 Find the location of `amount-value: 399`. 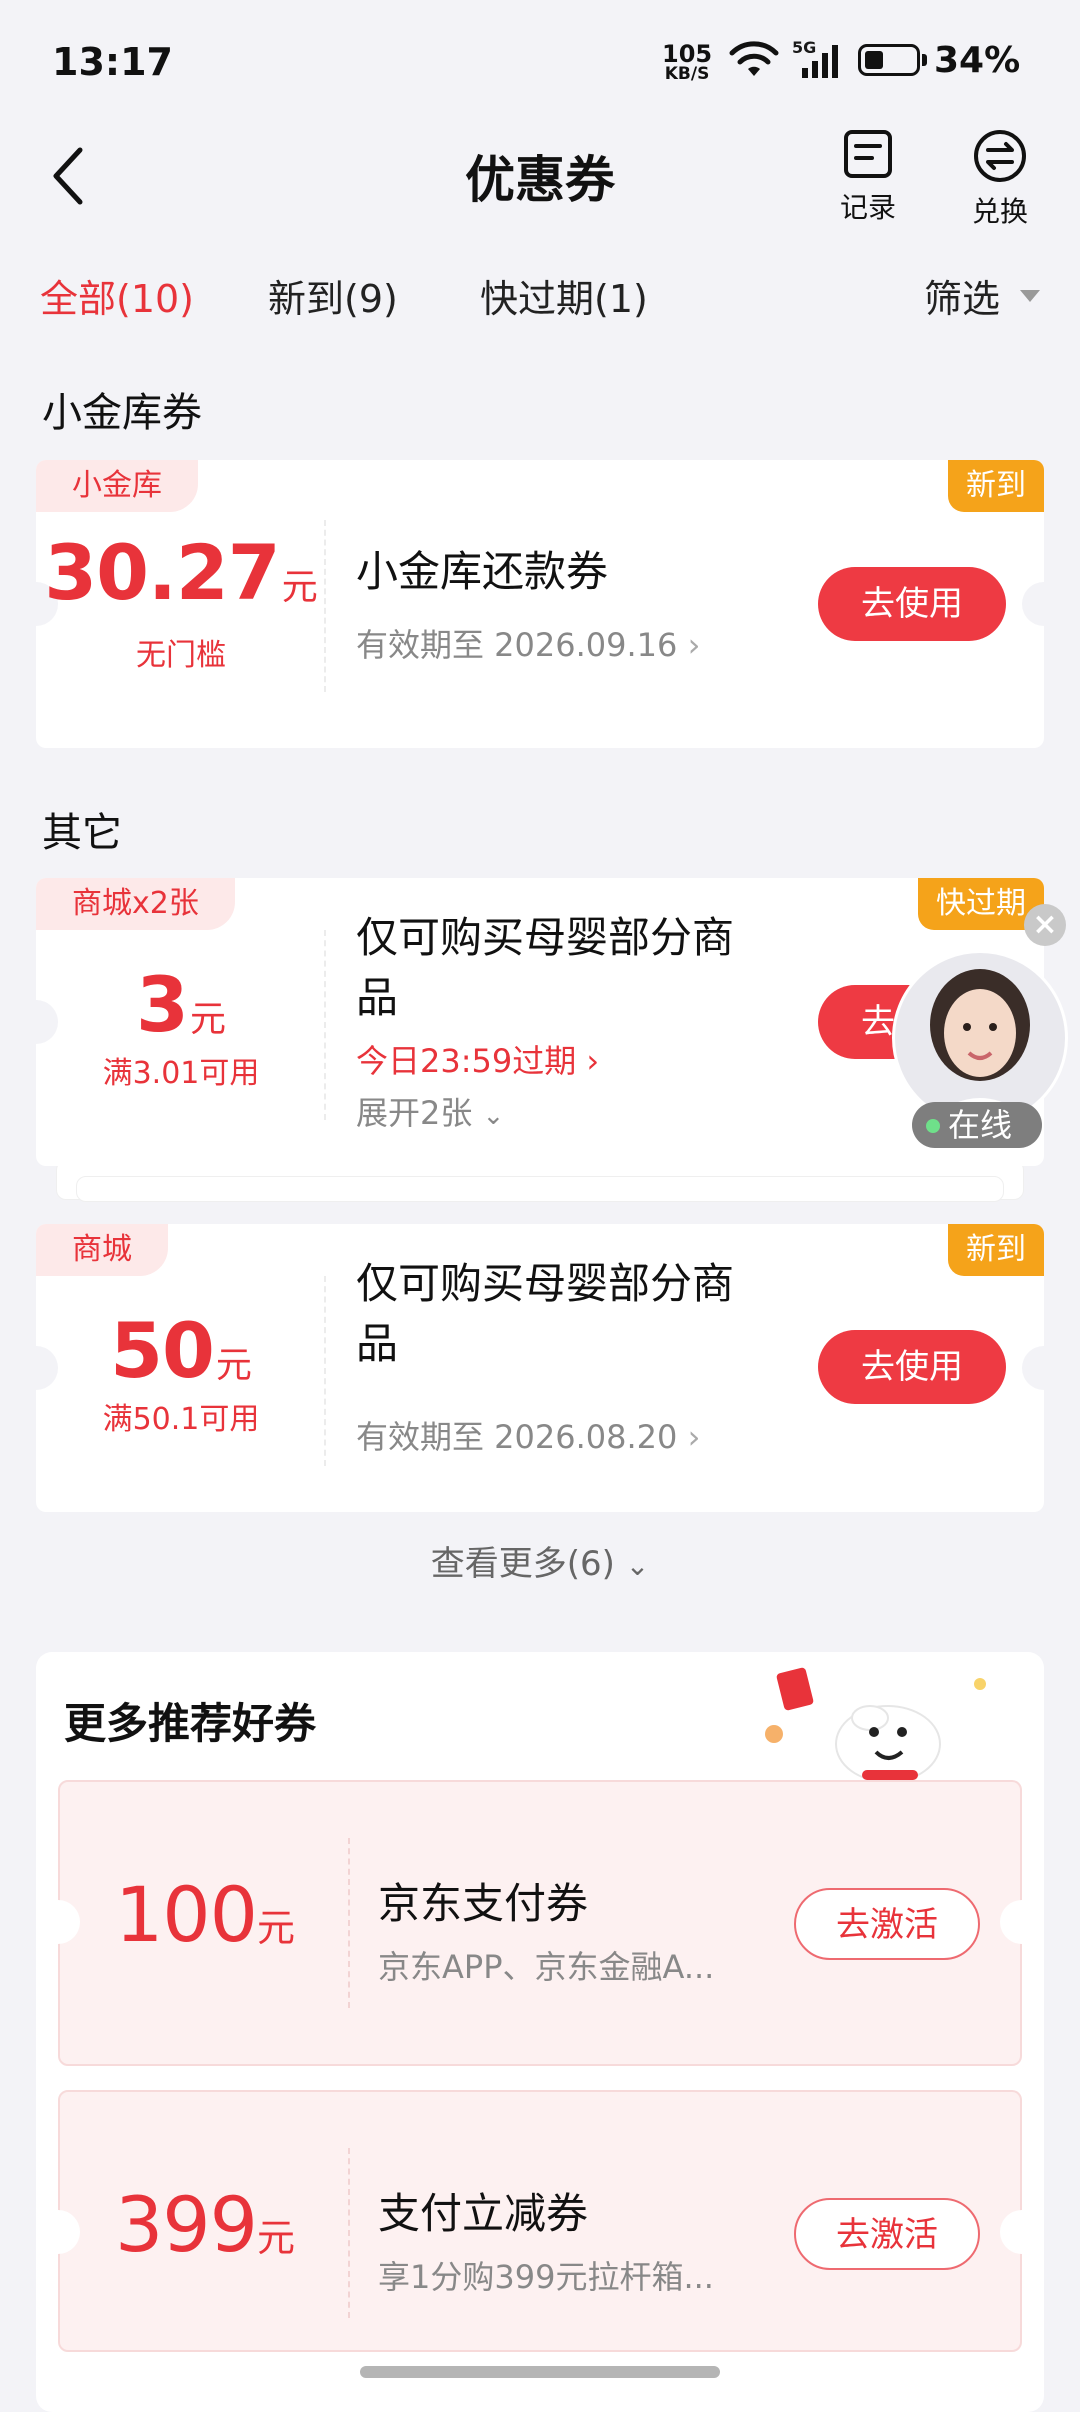

amount-value: 399 is located at coordinates (186, 2224).